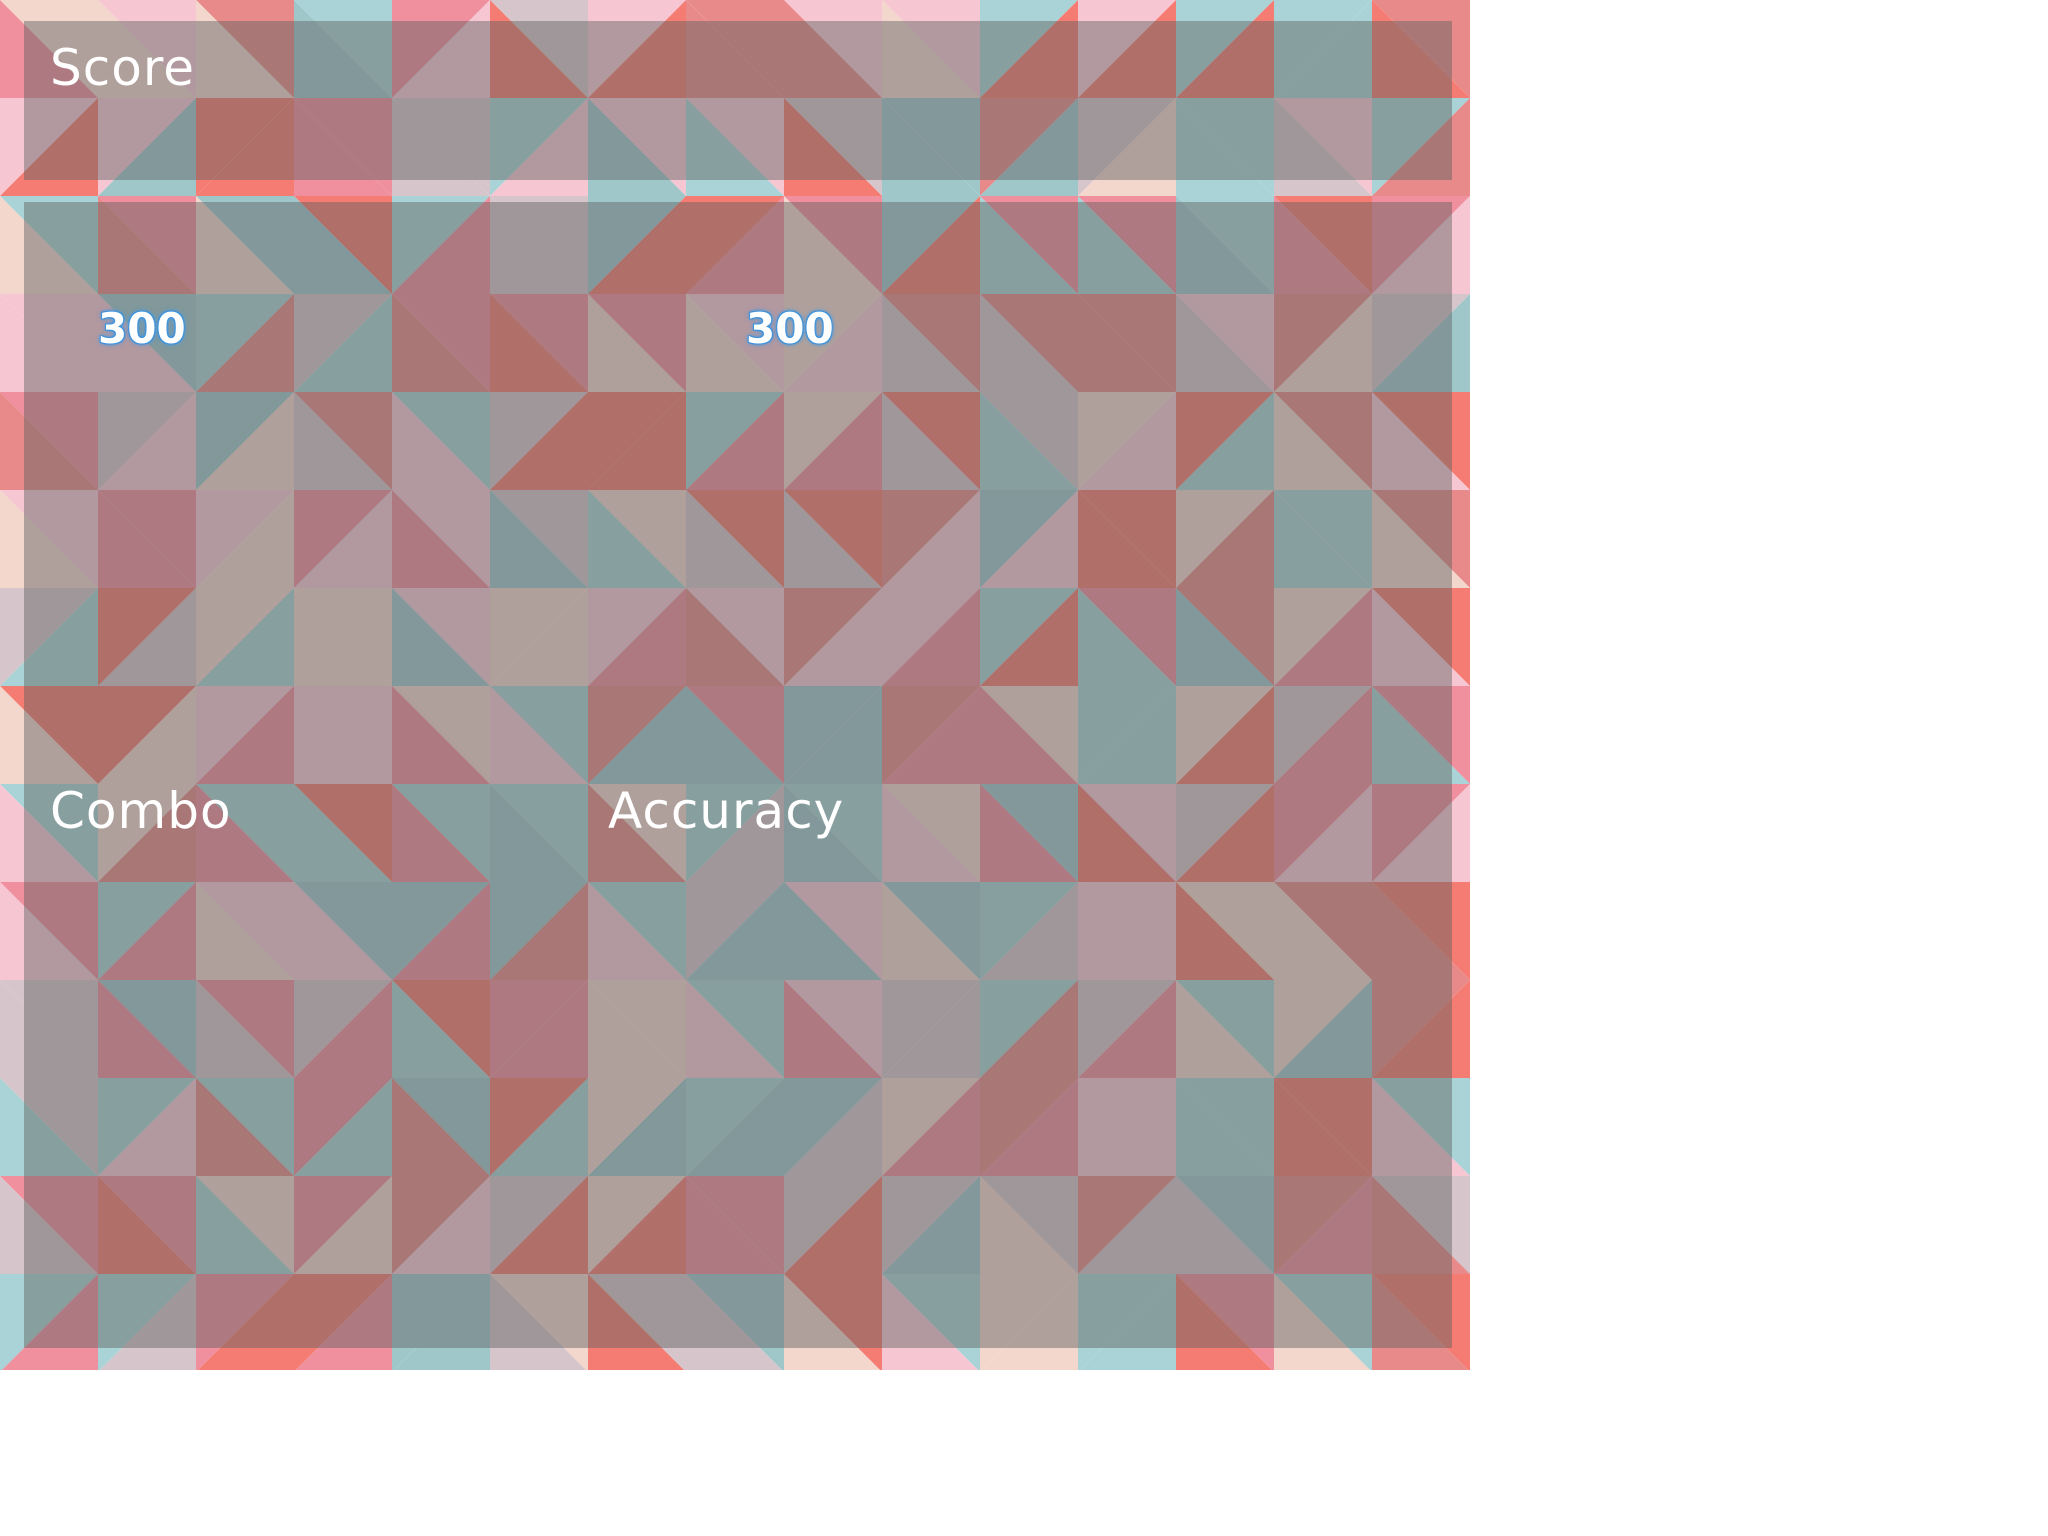  I want to click on combo-label: Combo, so click(141, 811).